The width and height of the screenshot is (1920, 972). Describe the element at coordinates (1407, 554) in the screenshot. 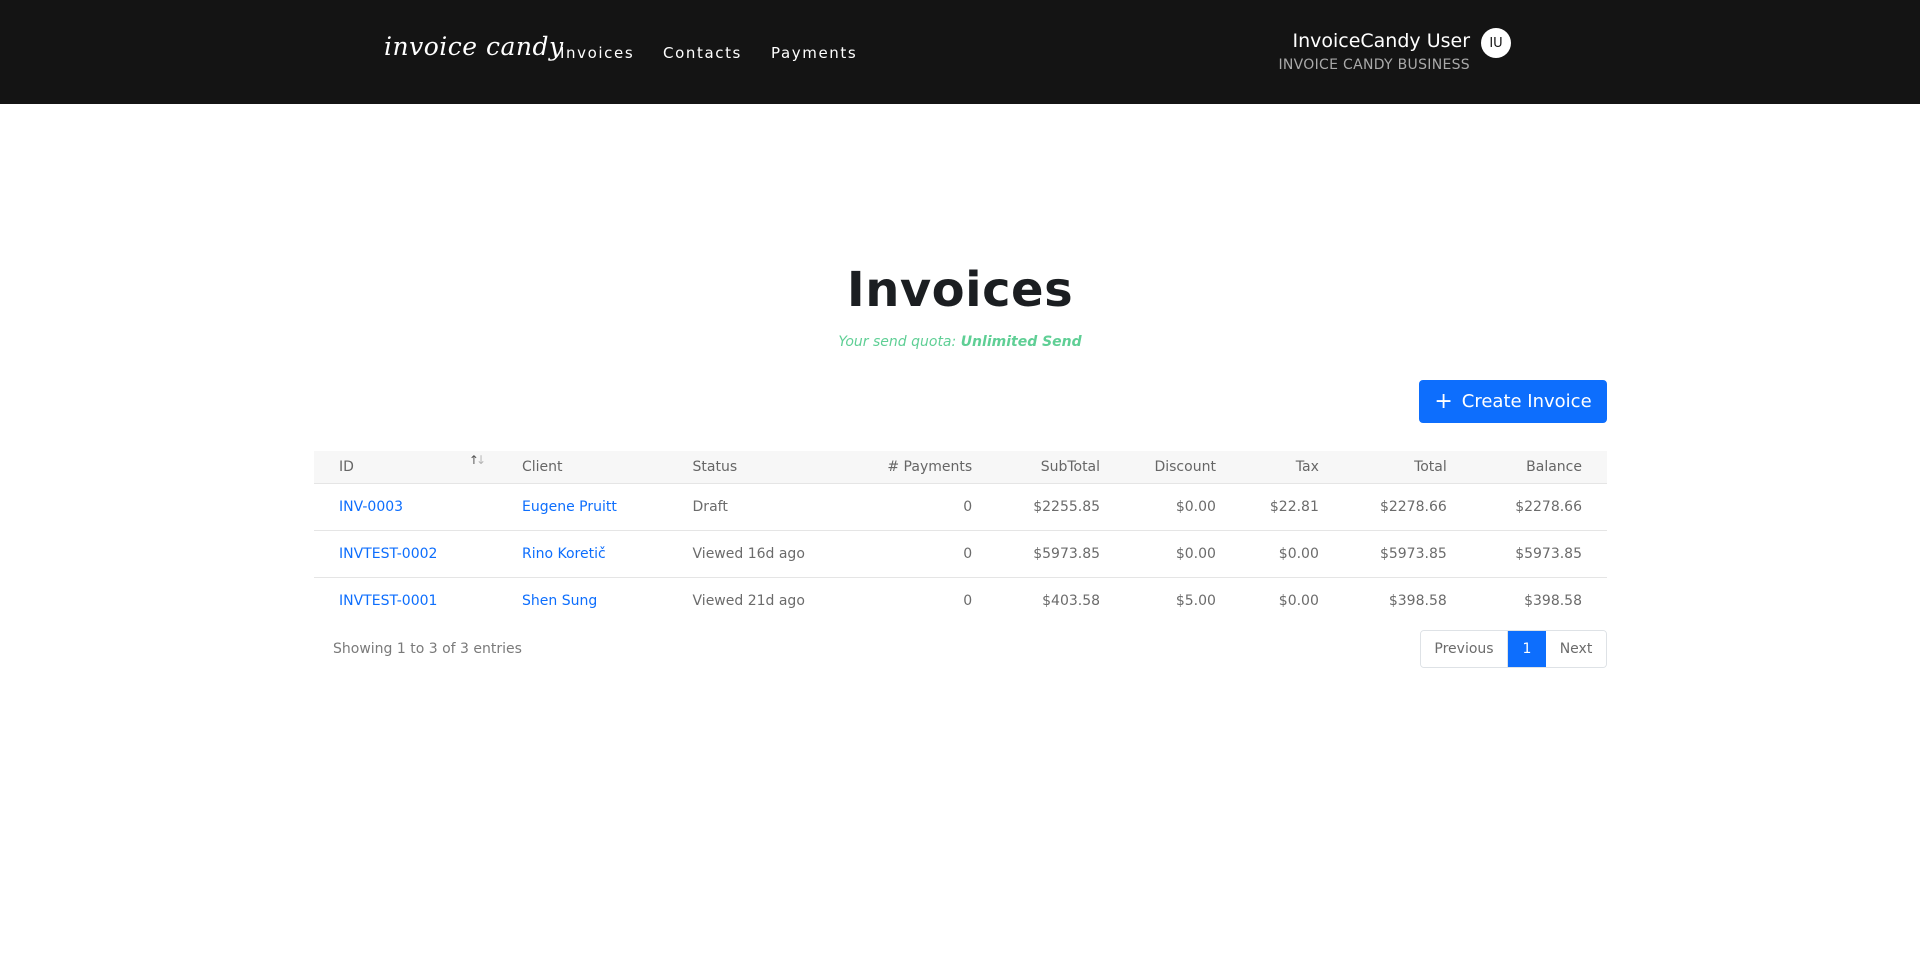

I see `total-cell: $5973.85` at that location.